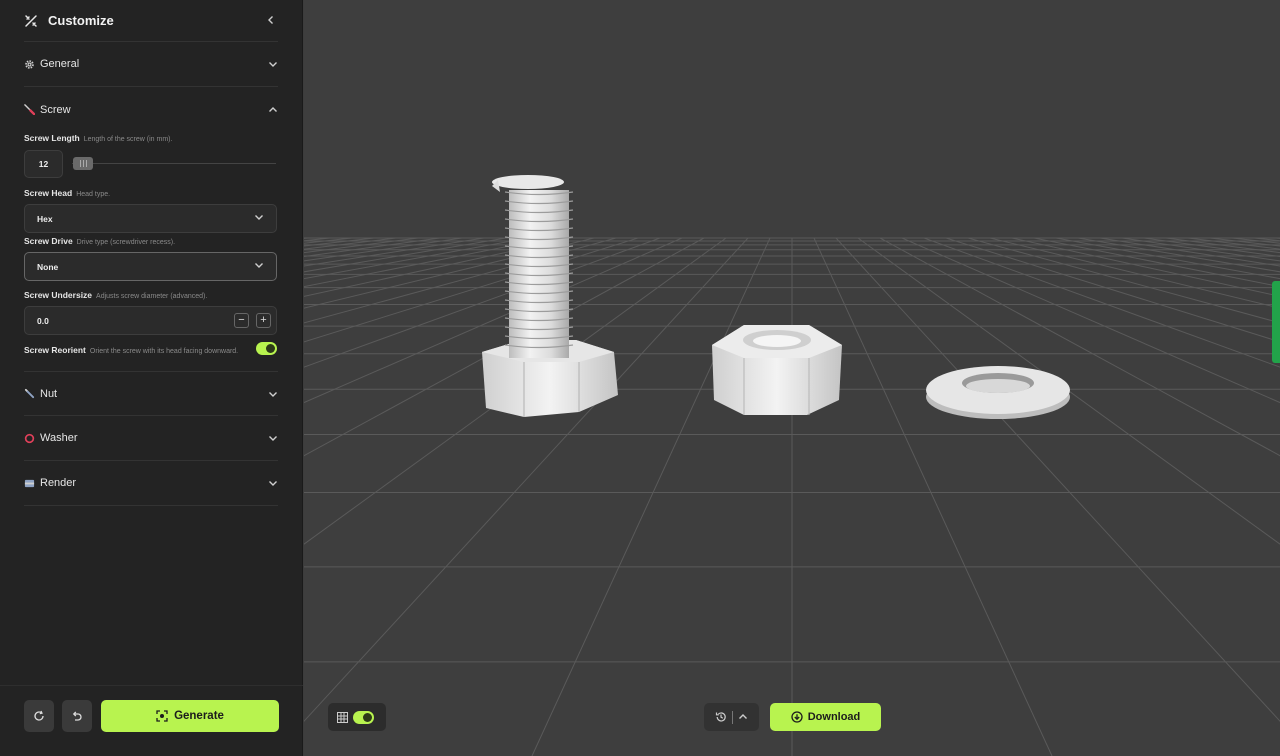 This screenshot has height=756, width=1280. Describe the element at coordinates (59, 438) in the screenshot. I see `section-washer-label: Washer` at that location.